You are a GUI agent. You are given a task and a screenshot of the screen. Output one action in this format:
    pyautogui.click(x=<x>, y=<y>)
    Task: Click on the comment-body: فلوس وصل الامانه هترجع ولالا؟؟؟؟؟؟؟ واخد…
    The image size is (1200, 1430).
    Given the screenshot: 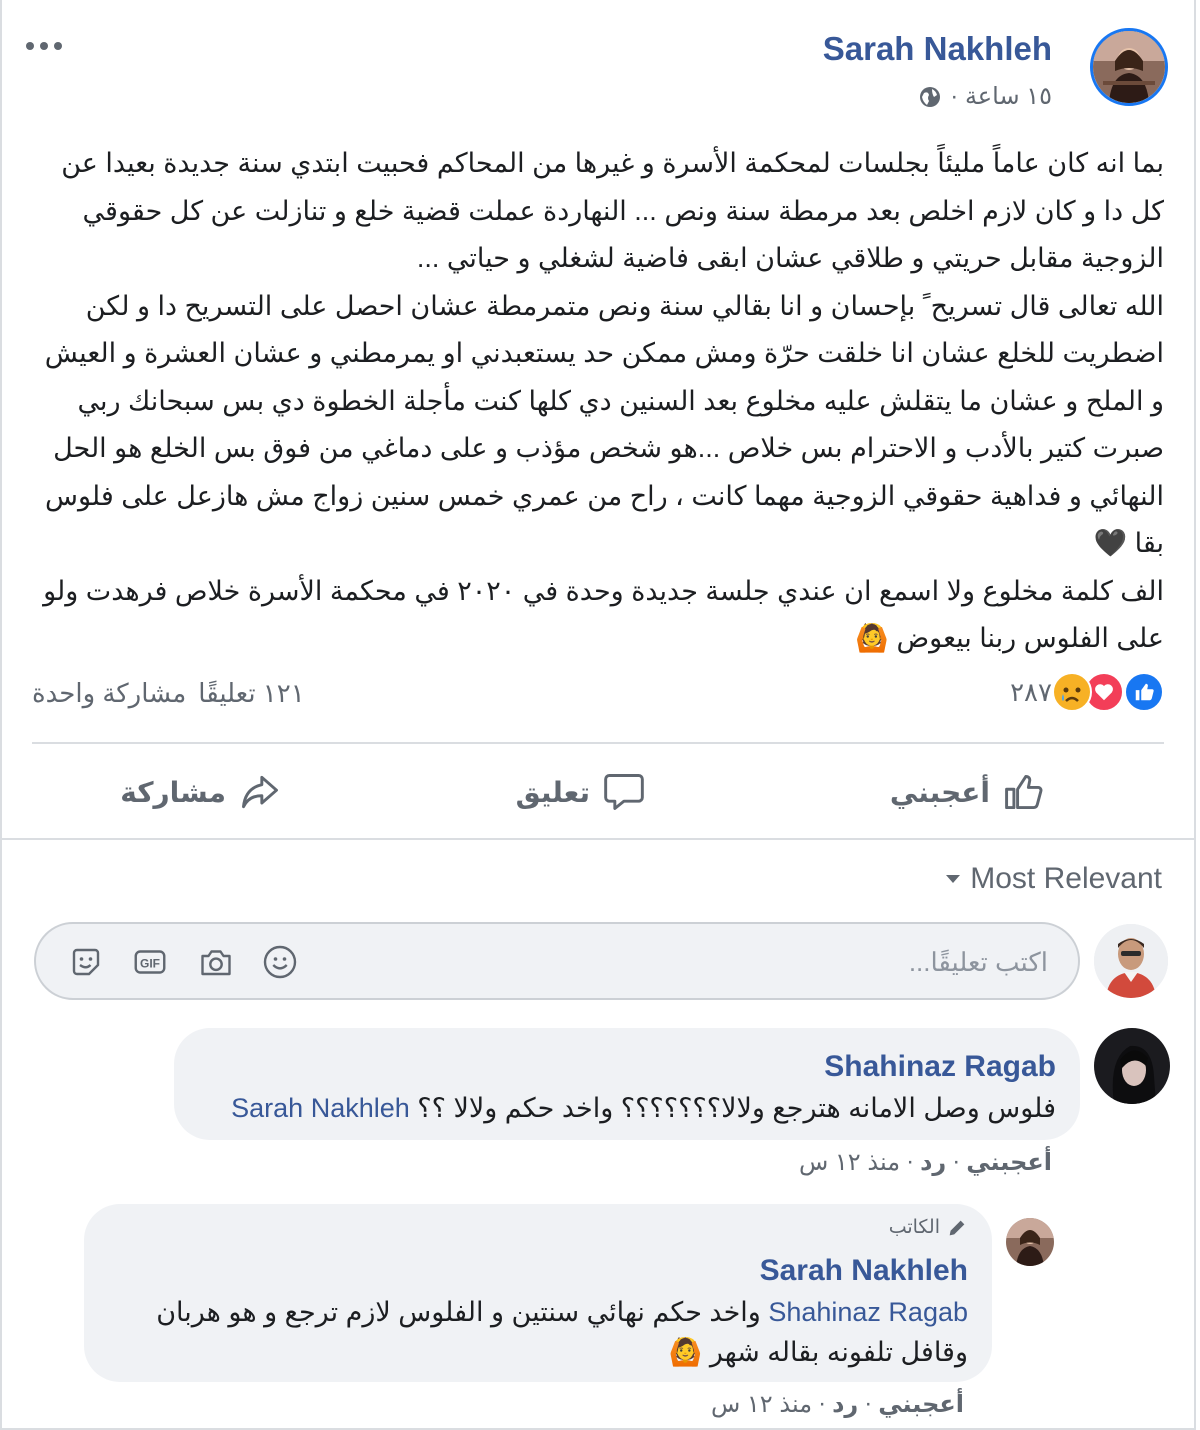 What is the action you would take?
    pyautogui.click(x=736, y=1108)
    